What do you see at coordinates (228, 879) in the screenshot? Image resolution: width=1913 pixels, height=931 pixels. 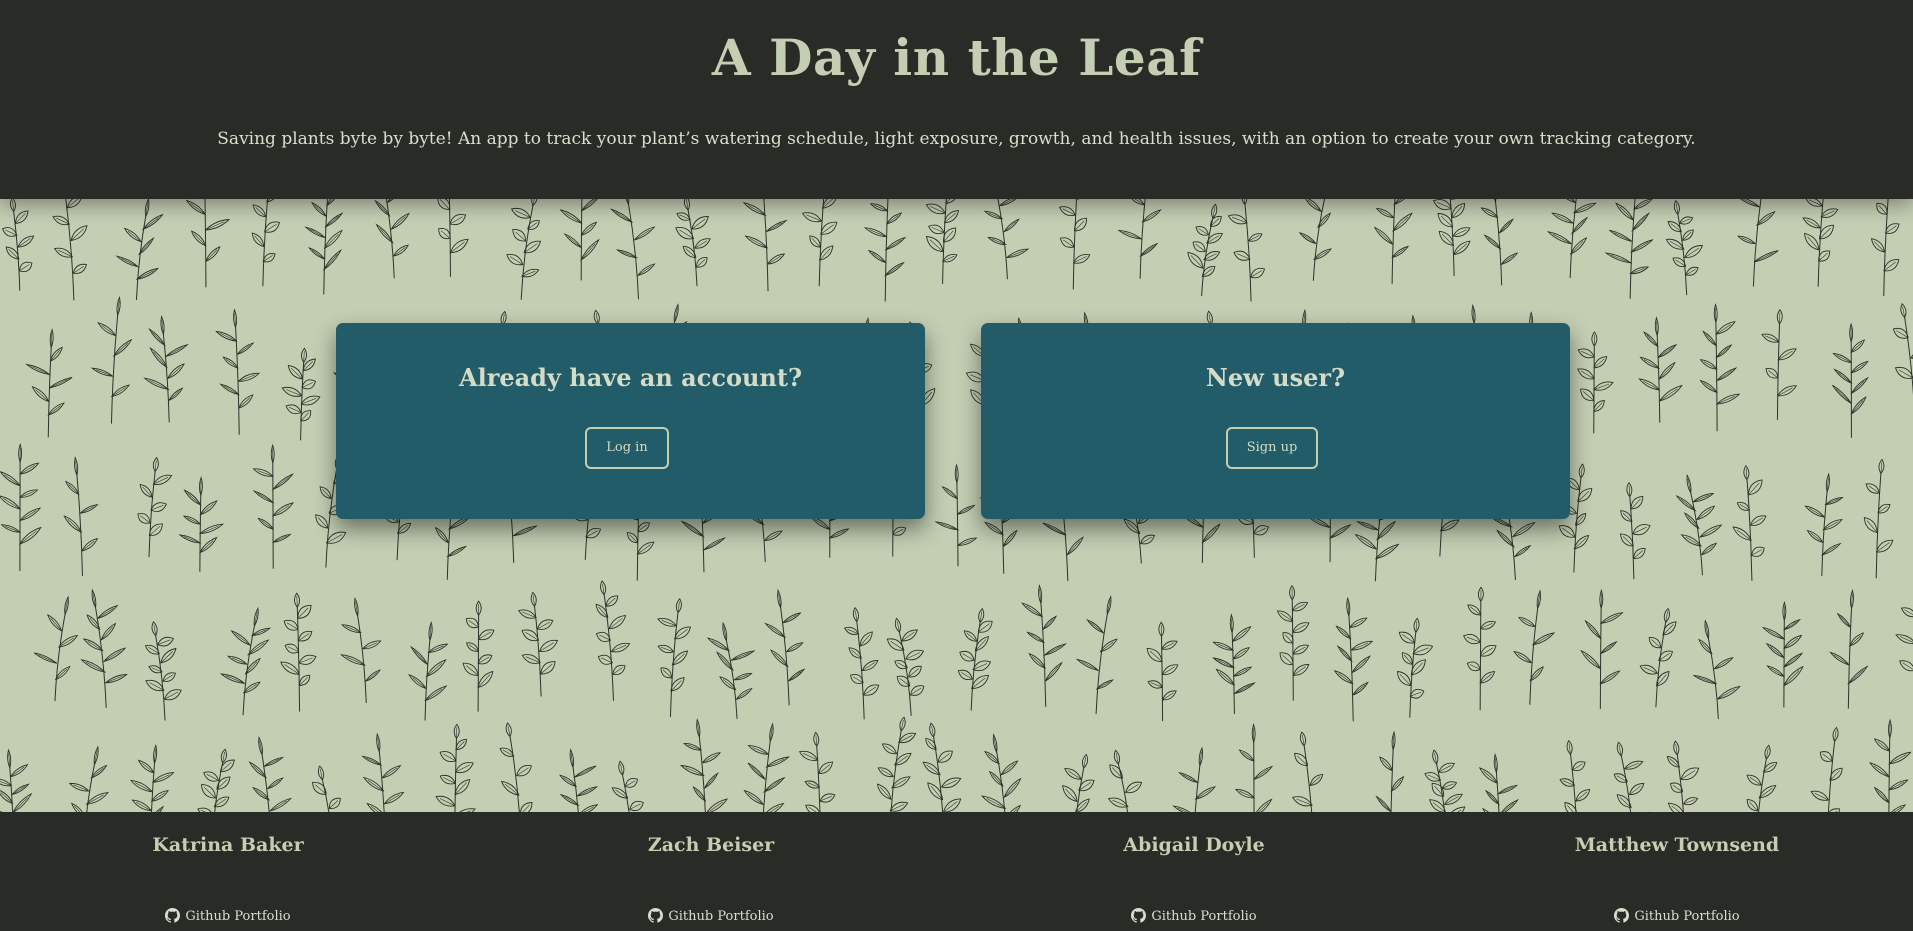 I see `team-member: Katrina Baker Github Portfolio` at bounding box center [228, 879].